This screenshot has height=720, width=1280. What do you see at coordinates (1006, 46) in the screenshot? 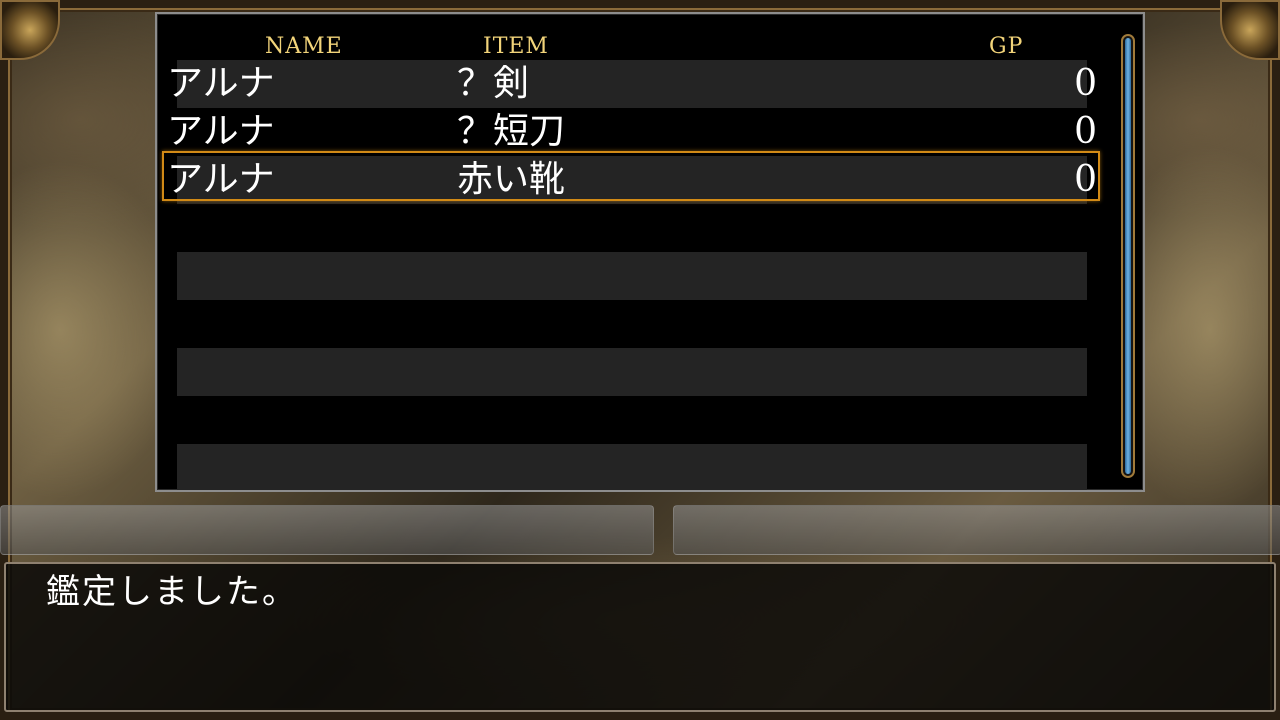
I see `column-header-gp: GP` at bounding box center [1006, 46].